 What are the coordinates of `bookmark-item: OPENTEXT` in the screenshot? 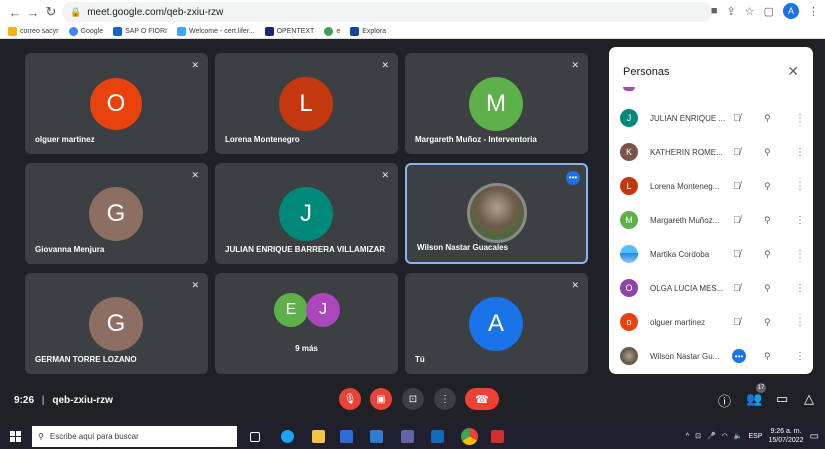 It's located at (289, 31).